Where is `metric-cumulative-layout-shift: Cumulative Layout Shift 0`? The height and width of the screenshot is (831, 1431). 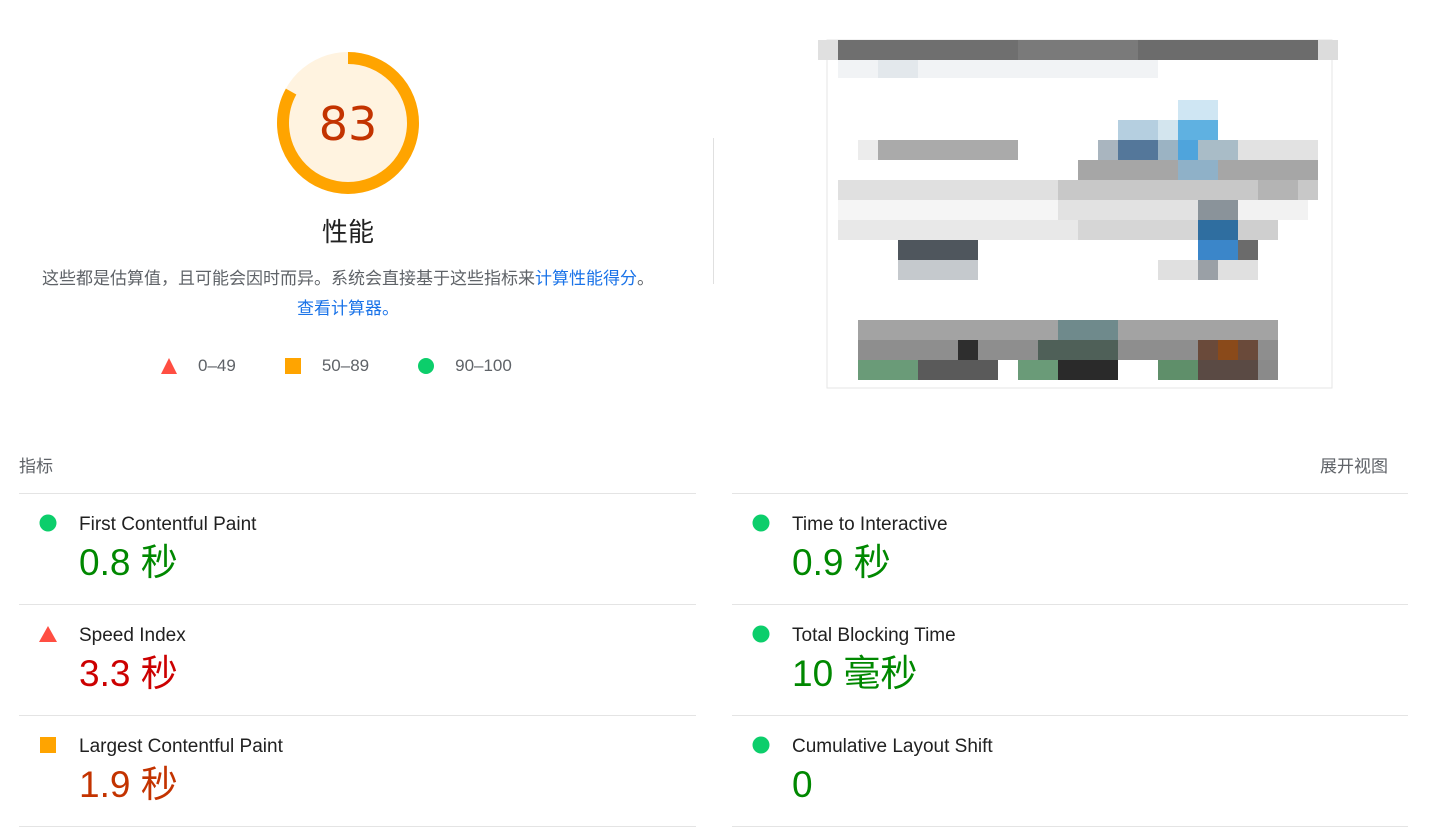 metric-cumulative-layout-shift: Cumulative Layout Shift 0 is located at coordinates (1070, 771).